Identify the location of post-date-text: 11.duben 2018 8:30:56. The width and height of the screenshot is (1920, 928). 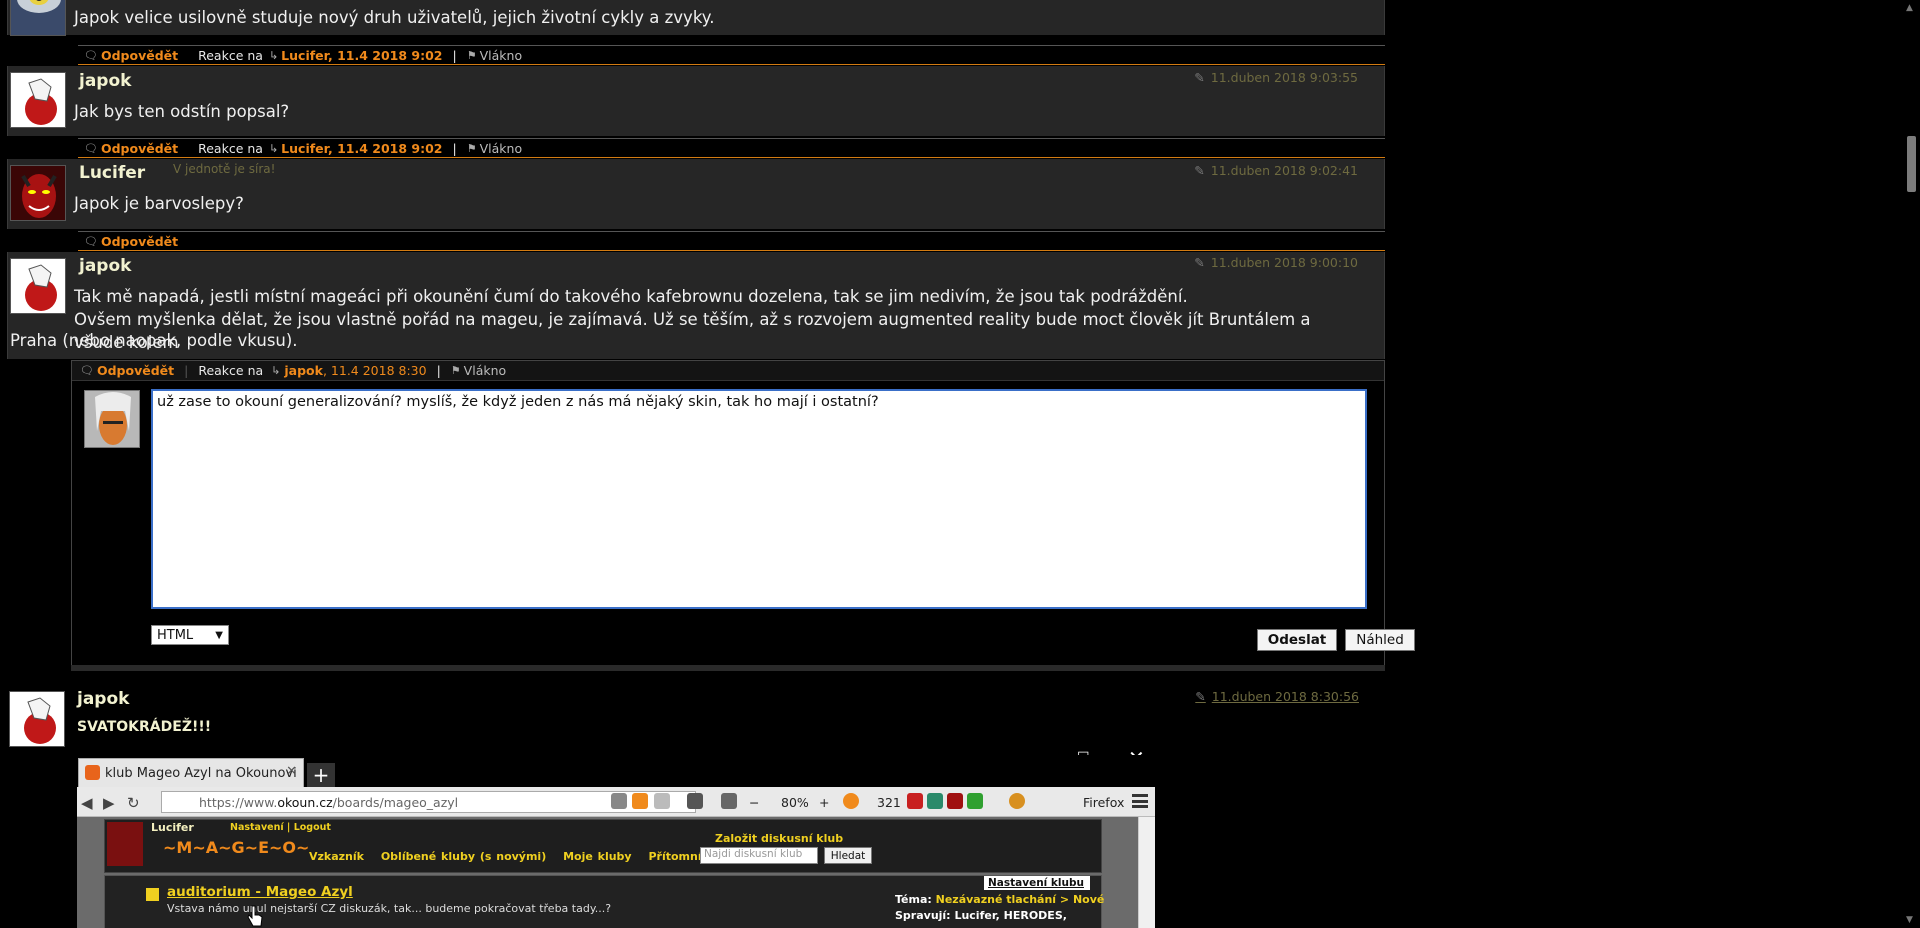
(1285, 696).